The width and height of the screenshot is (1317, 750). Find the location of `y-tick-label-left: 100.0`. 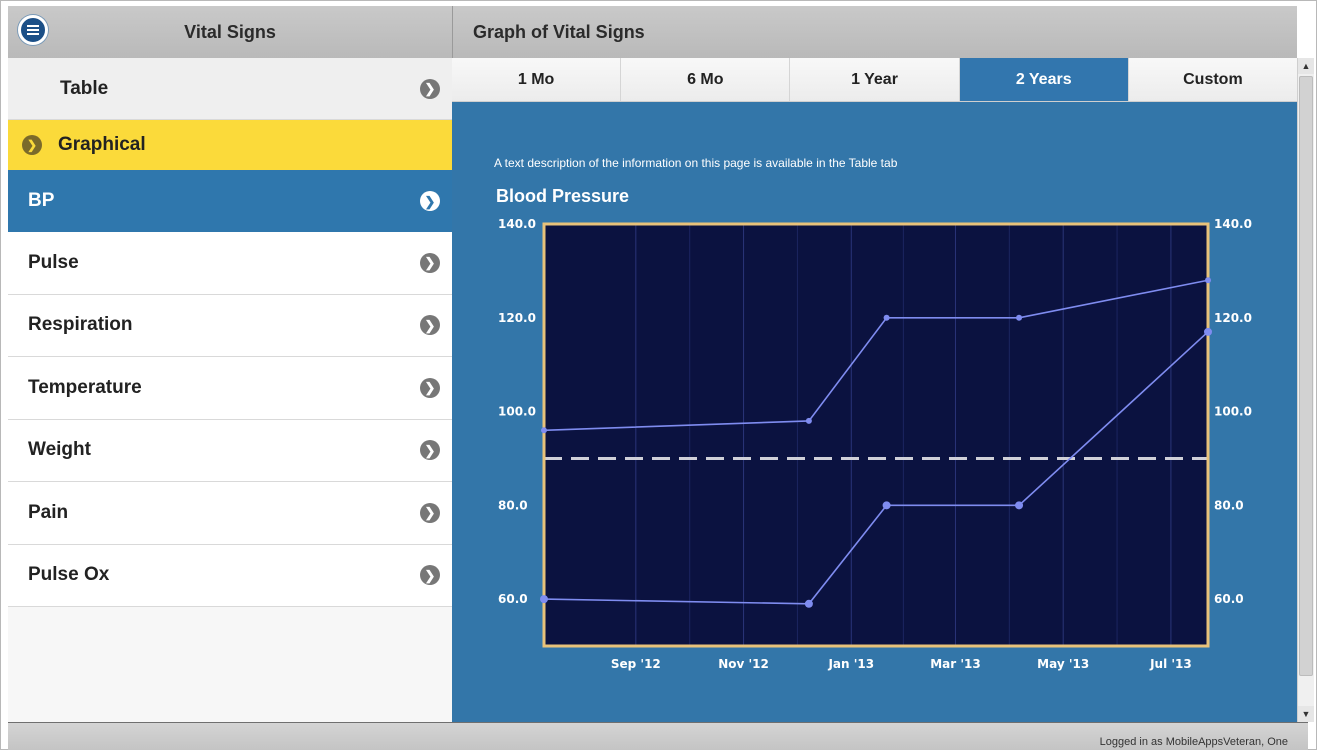

y-tick-label-left: 100.0 is located at coordinates (517, 412).